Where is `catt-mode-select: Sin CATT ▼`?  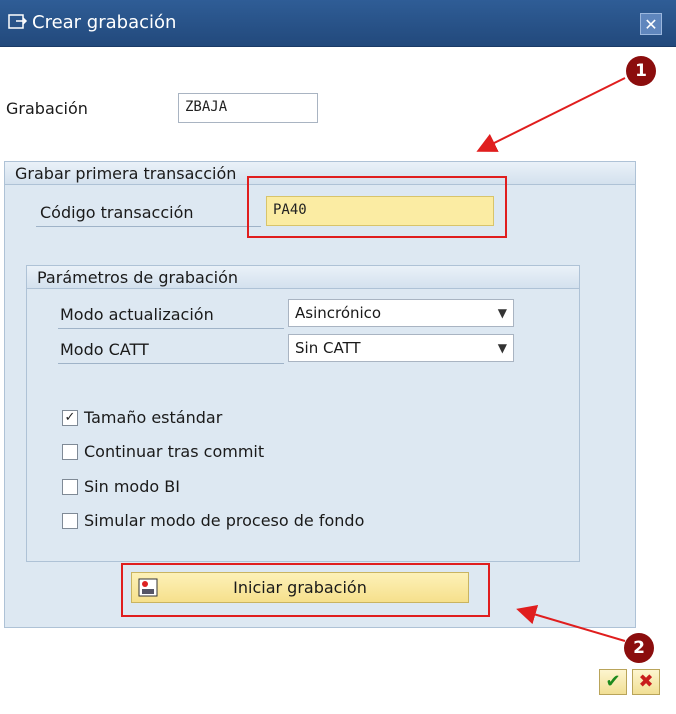
catt-mode-select: Sin CATT ▼ is located at coordinates (401, 348).